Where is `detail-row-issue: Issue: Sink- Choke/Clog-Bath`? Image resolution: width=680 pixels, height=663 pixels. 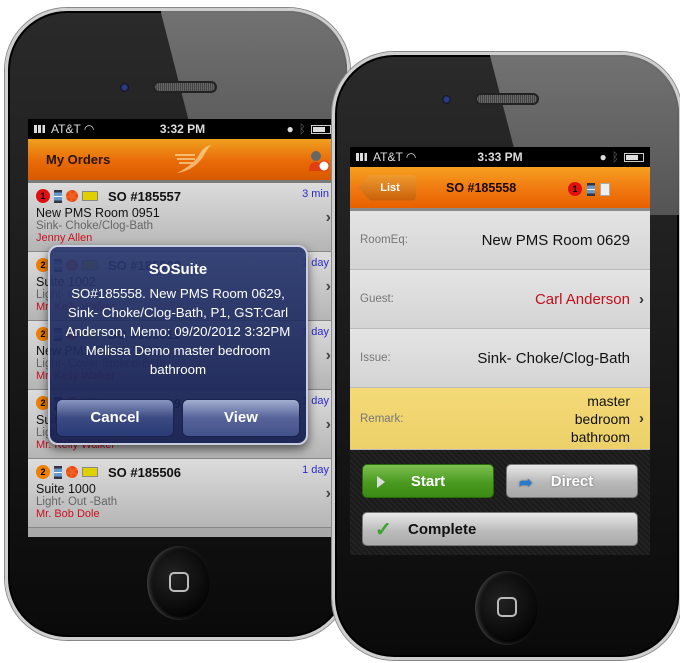 detail-row-issue: Issue: Sink- Choke/Clog-Bath is located at coordinates (500, 358).